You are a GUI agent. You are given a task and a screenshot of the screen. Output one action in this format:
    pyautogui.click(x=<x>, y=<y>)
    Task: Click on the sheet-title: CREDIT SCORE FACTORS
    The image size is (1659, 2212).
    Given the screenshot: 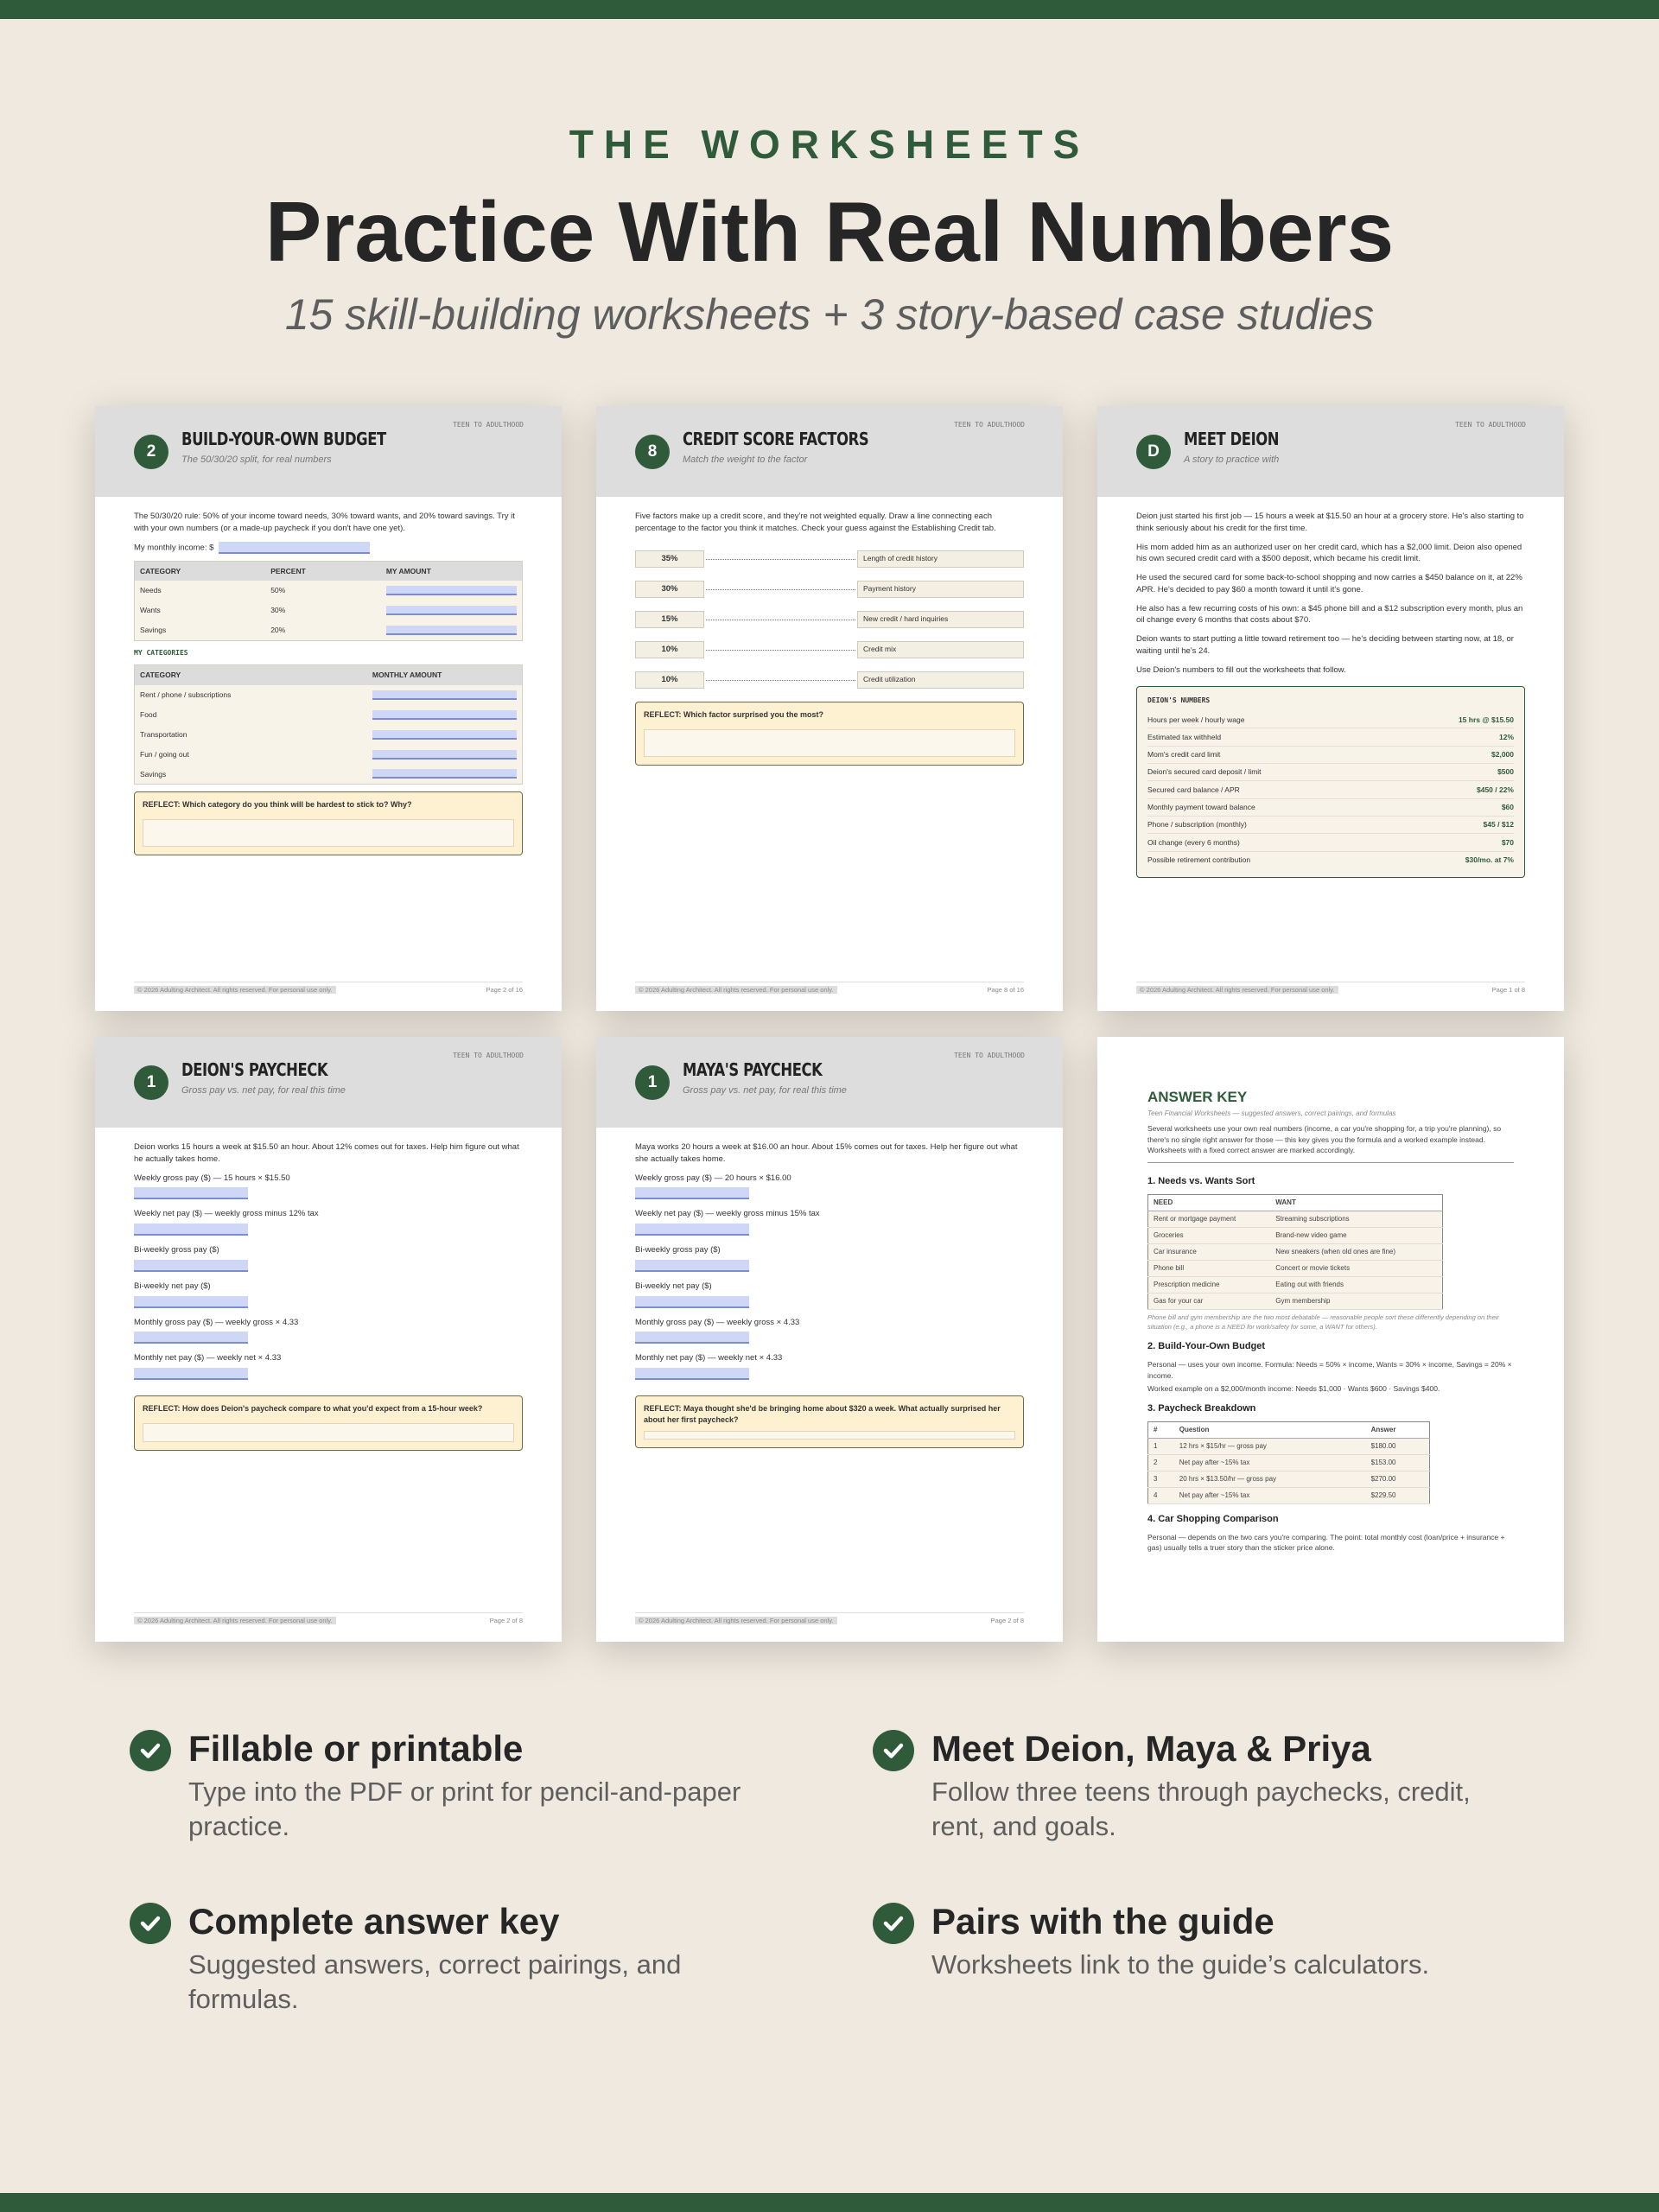 What is the action you would take?
    pyautogui.click(x=776, y=439)
    